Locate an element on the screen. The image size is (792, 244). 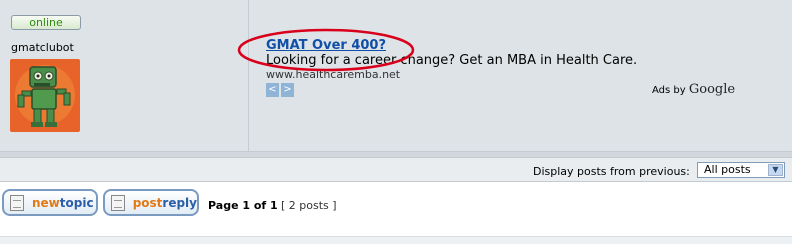
google-logo: Google is located at coordinates (712, 89).